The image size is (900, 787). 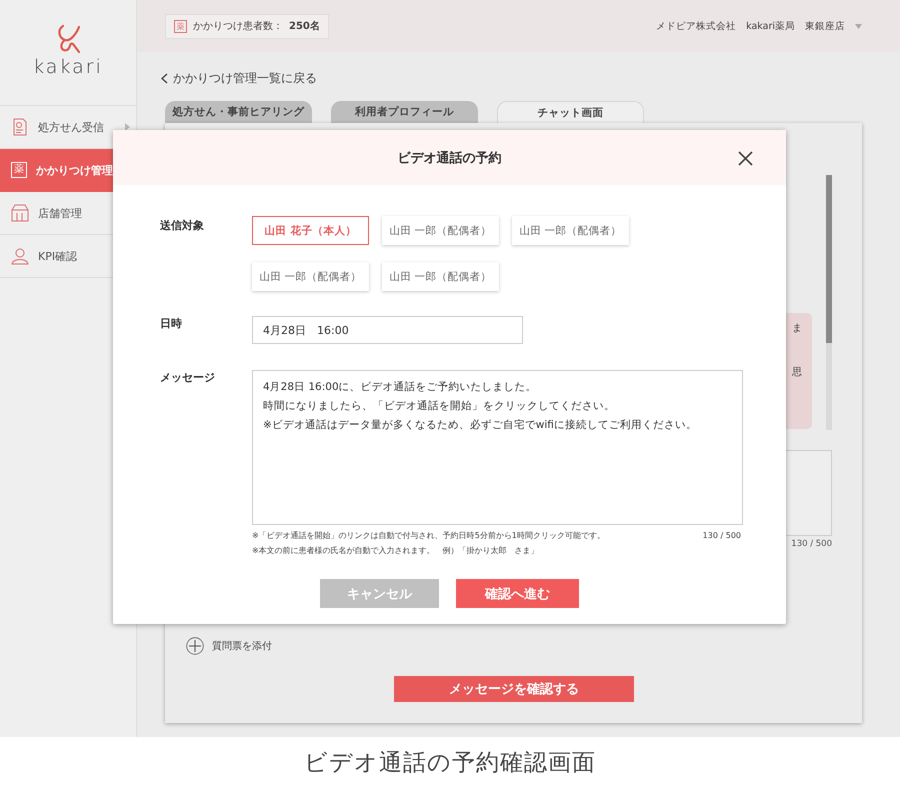 What do you see at coordinates (439, 406) in the screenshot?
I see `message-line: 時間になりましたら、「ビデオ通話を開始」をクリックしてください。` at bounding box center [439, 406].